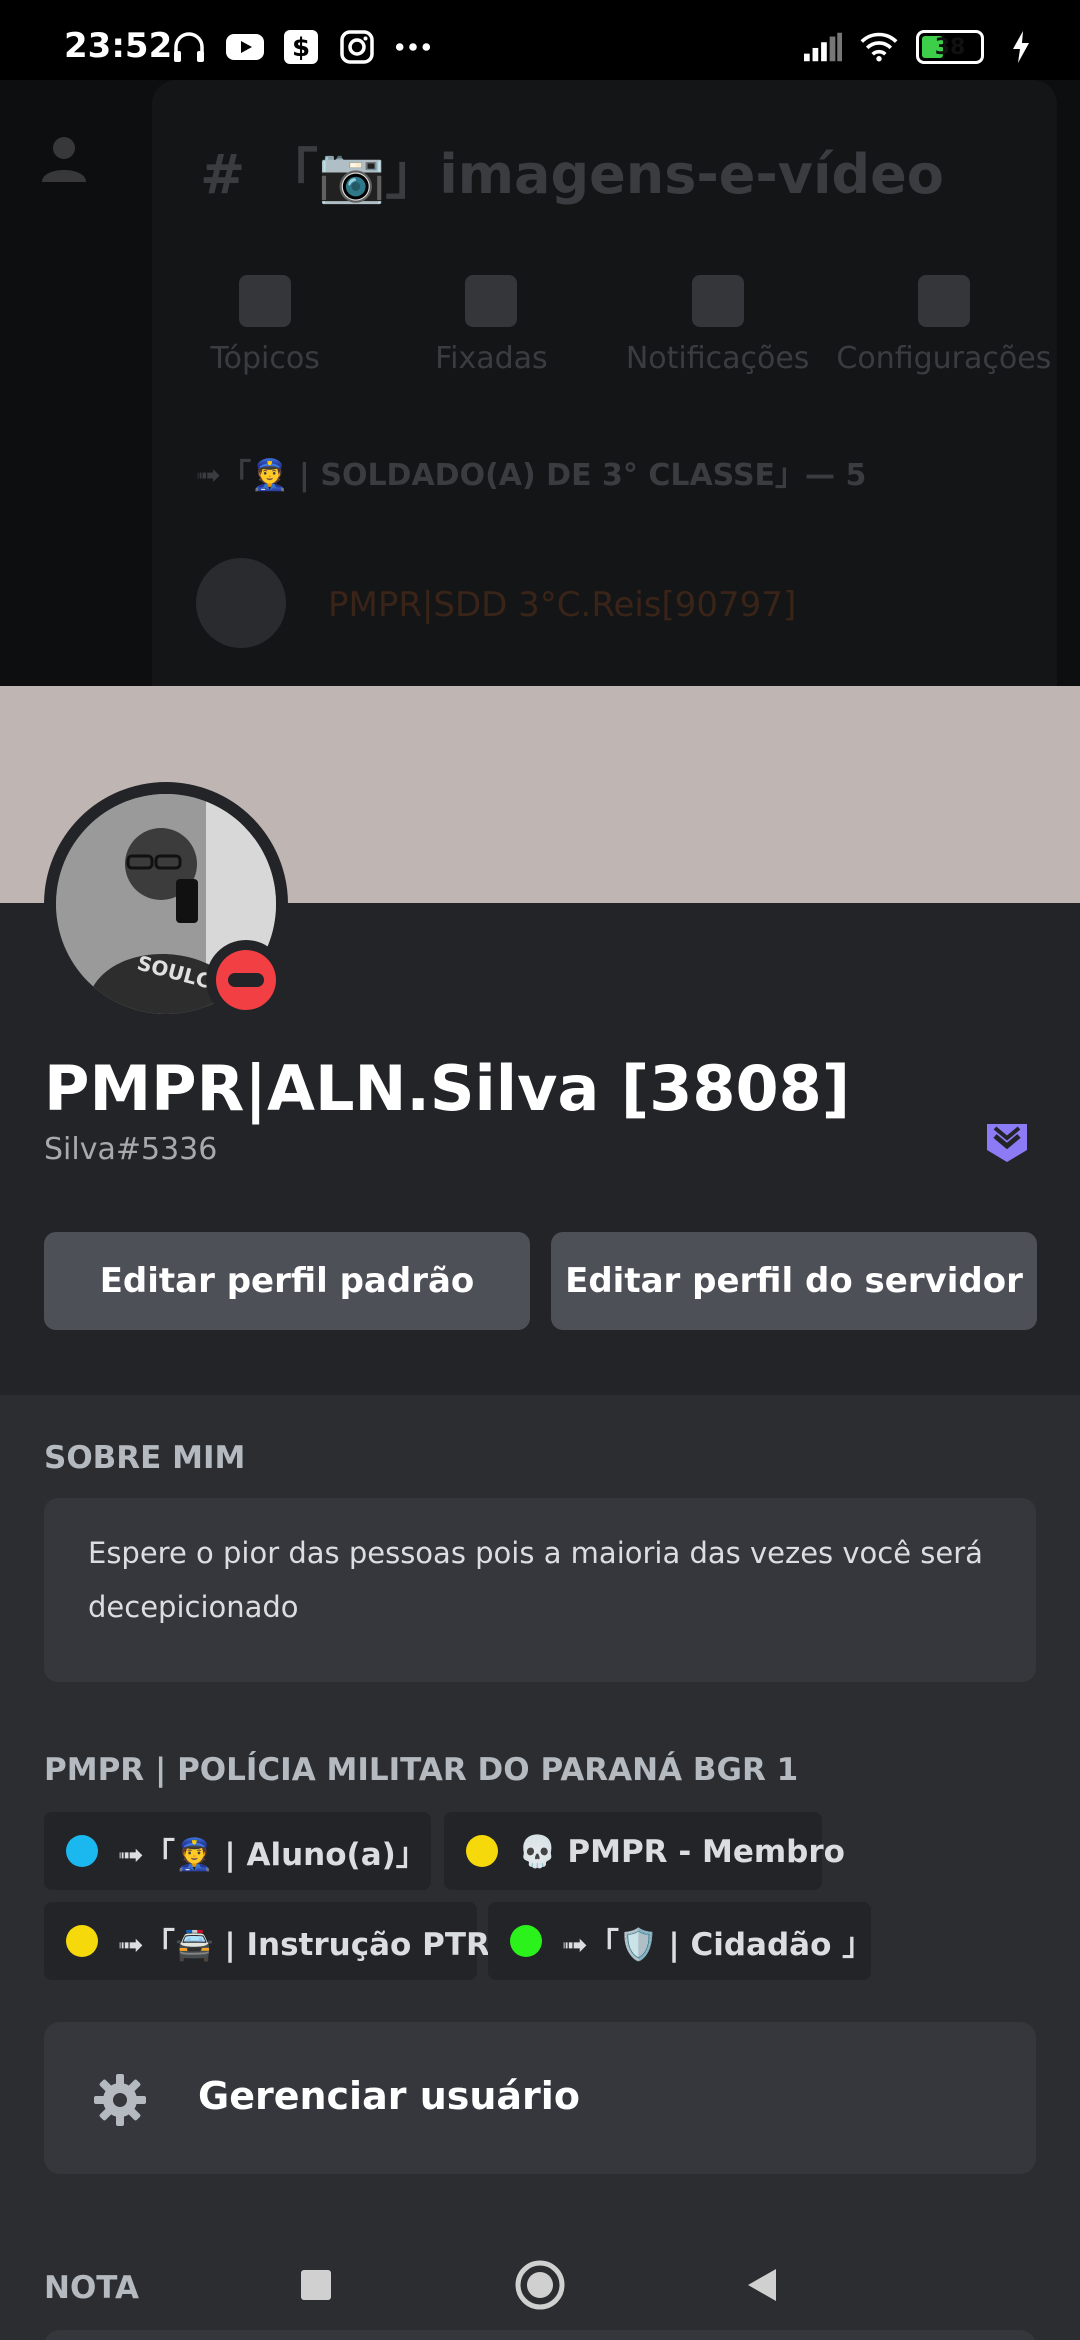 This screenshot has width=1080, height=2340. What do you see at coordinates (531, 475) in the screenshot?
I see `role-group-header: ➟「👮 | SOLDADO(A) DE 3° CLASSE」— 5` at bounding box center [531, 475].